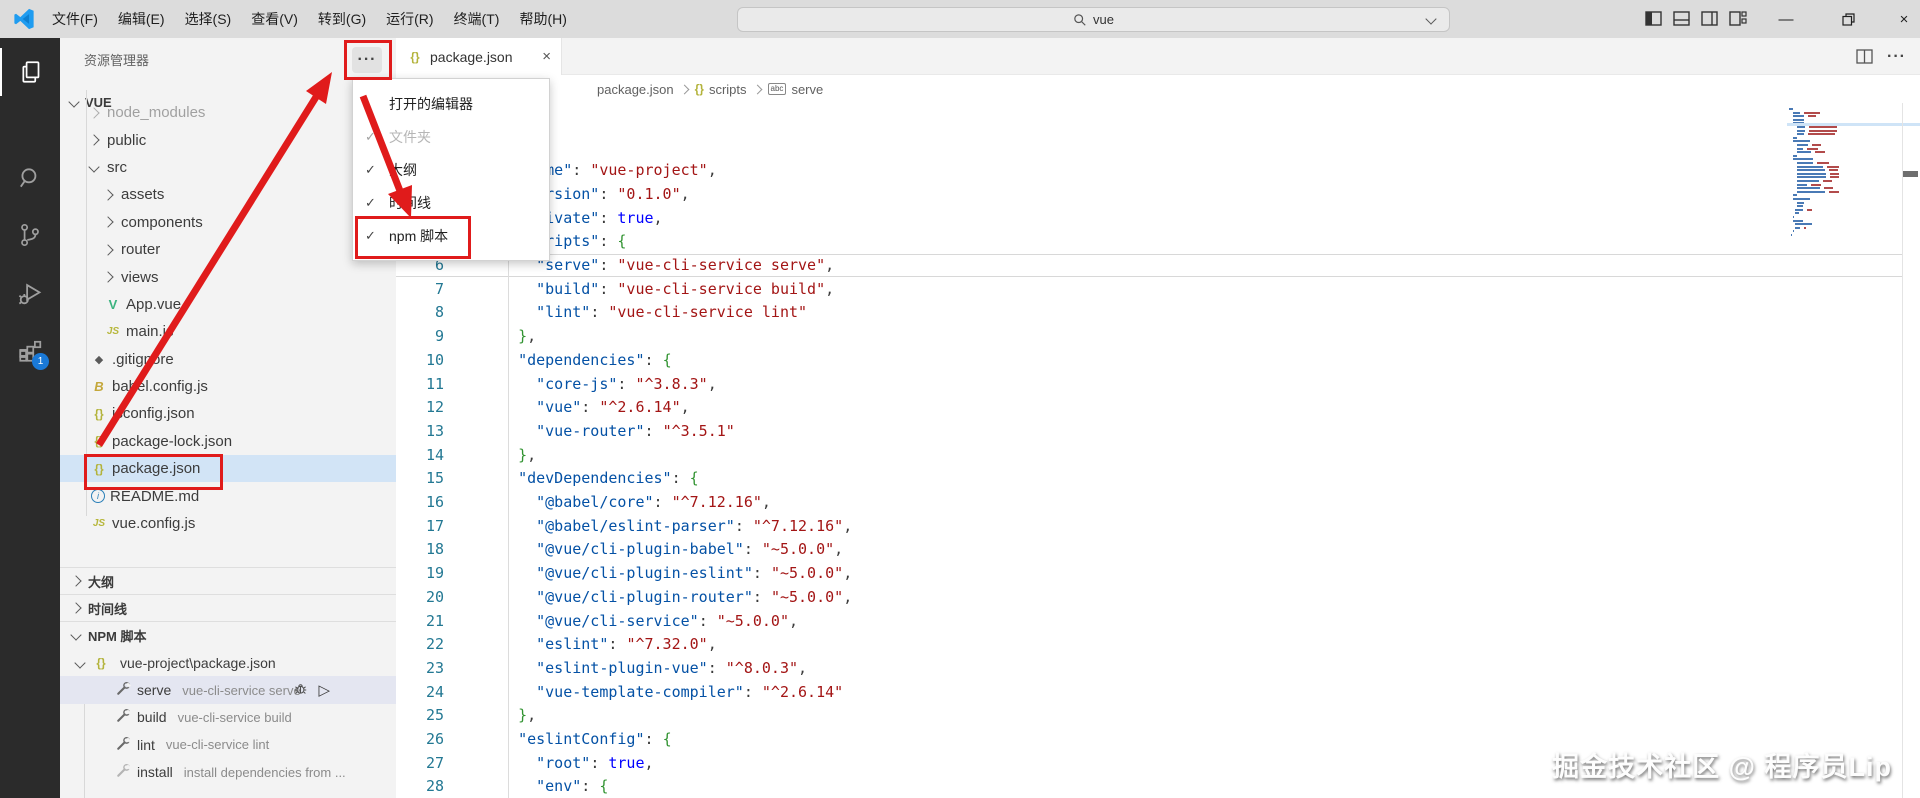 The height and width of the screenshot is (798, 1920). I want to click on tab-package-json: {} package.json ×, so click(479, 56).